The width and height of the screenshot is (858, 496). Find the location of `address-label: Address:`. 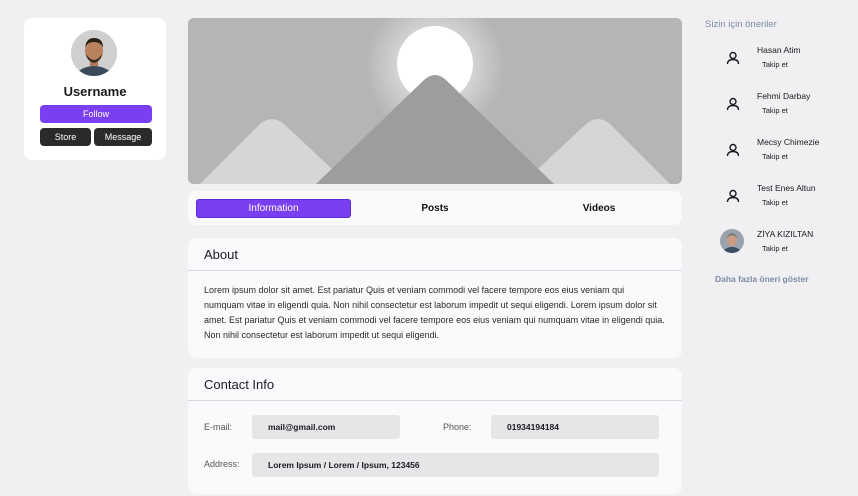

address-label: Address: is located at coordinates (222, 464).